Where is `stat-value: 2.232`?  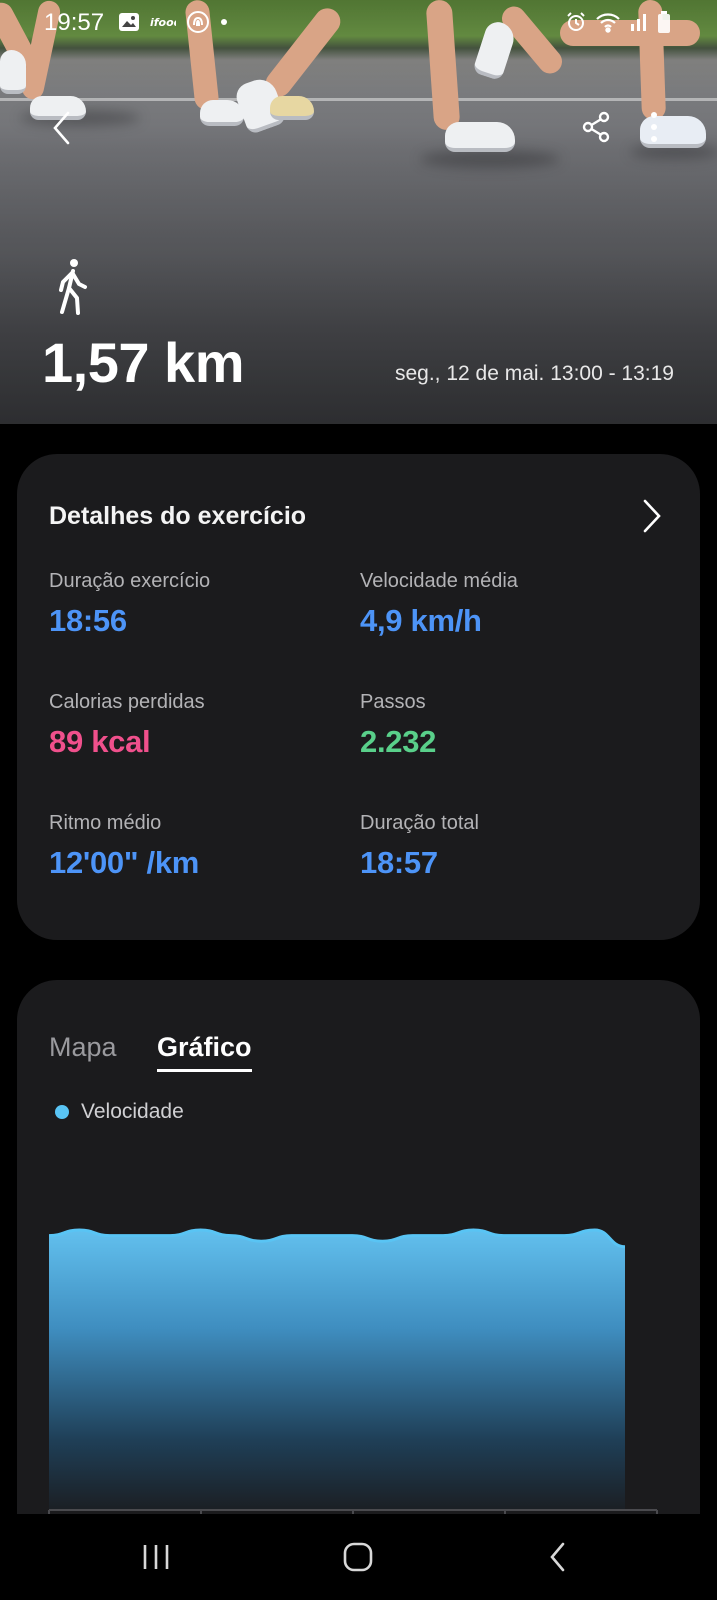 stat-value: 2.232 is located at coordinates (398, 741).